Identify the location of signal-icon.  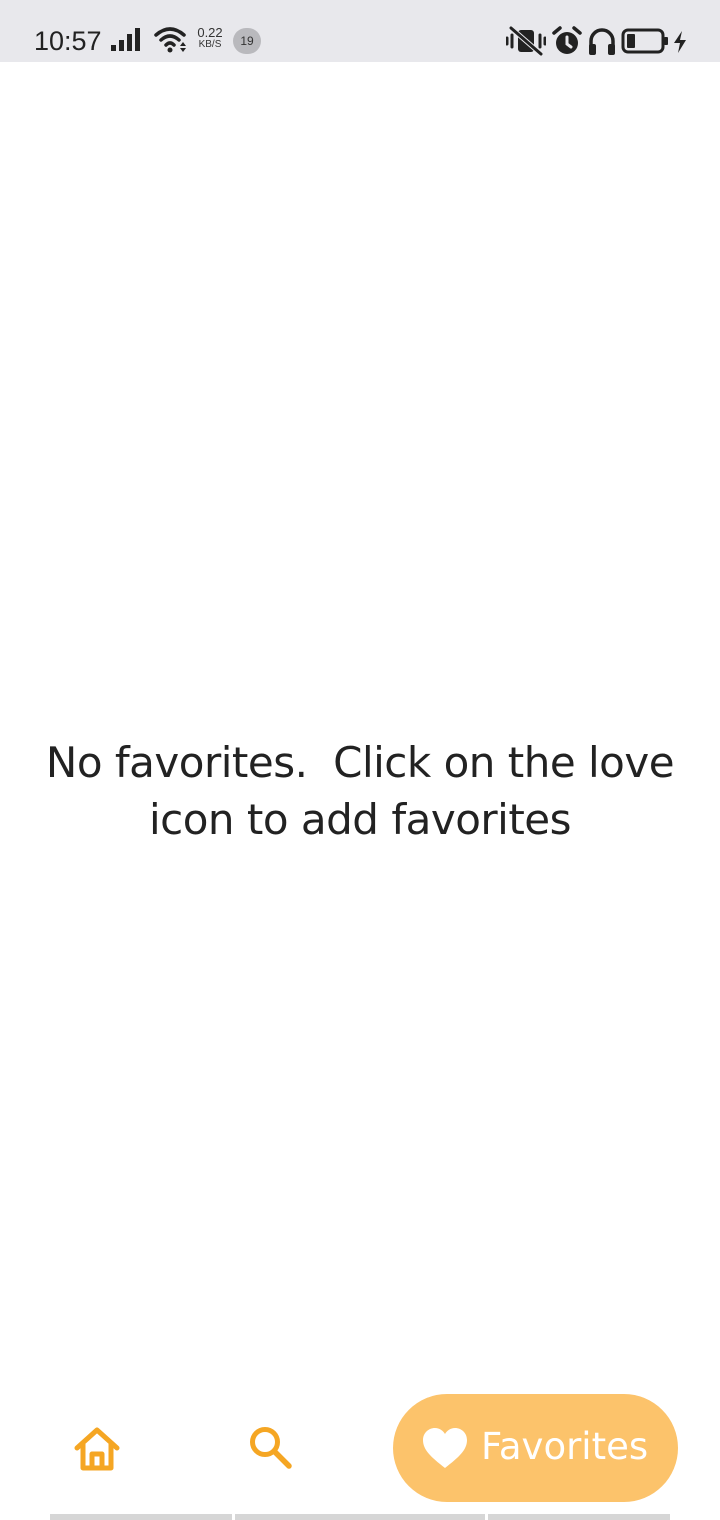
(125, 39).